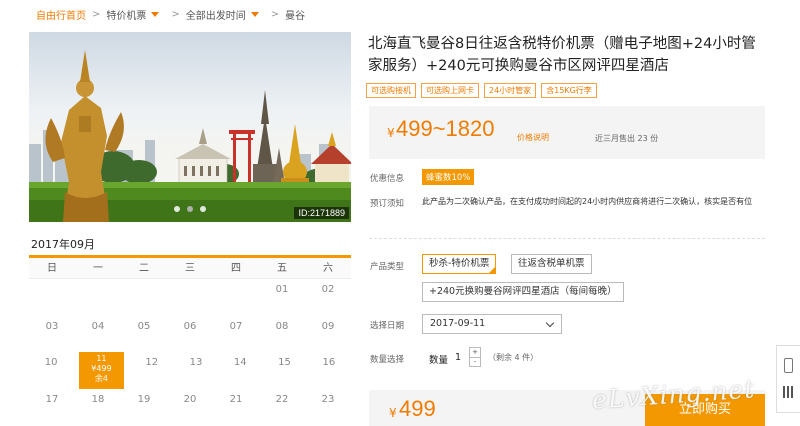 This screenshot has height=426, width=800. What do you see at coordinates (788, 379) in the screenshot?
I see `side-float-toolbar` at bounding box center [788, 379].